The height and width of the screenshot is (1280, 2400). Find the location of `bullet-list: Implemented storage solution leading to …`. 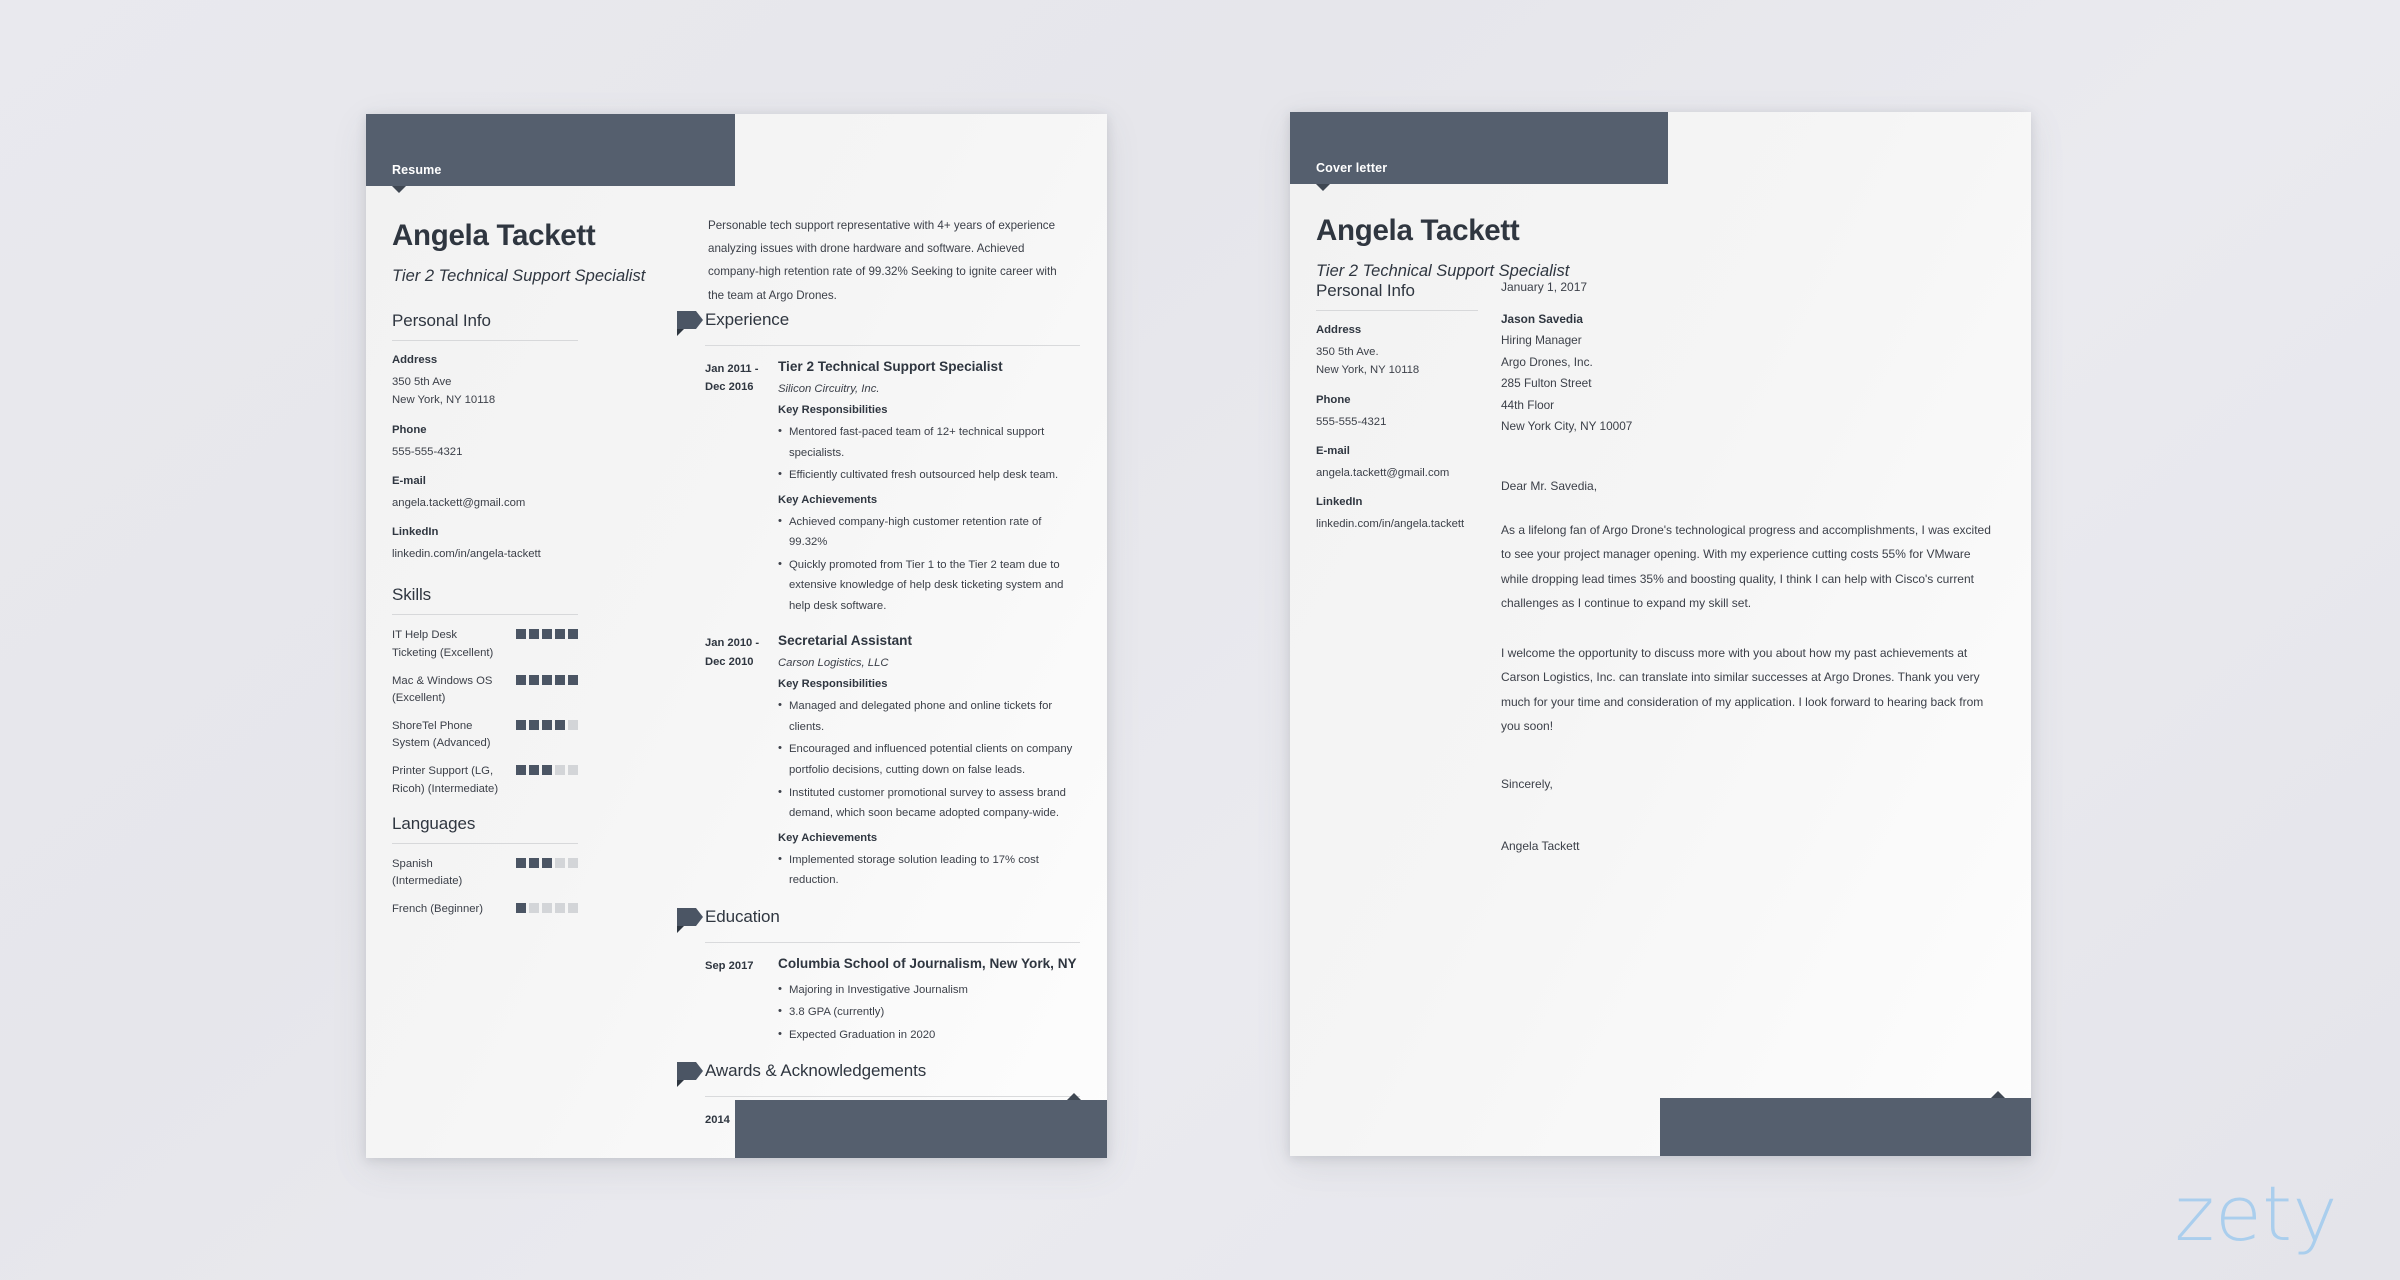

bullet-list: Implemented storage solution leading to … is located at coordinates (929, 870).